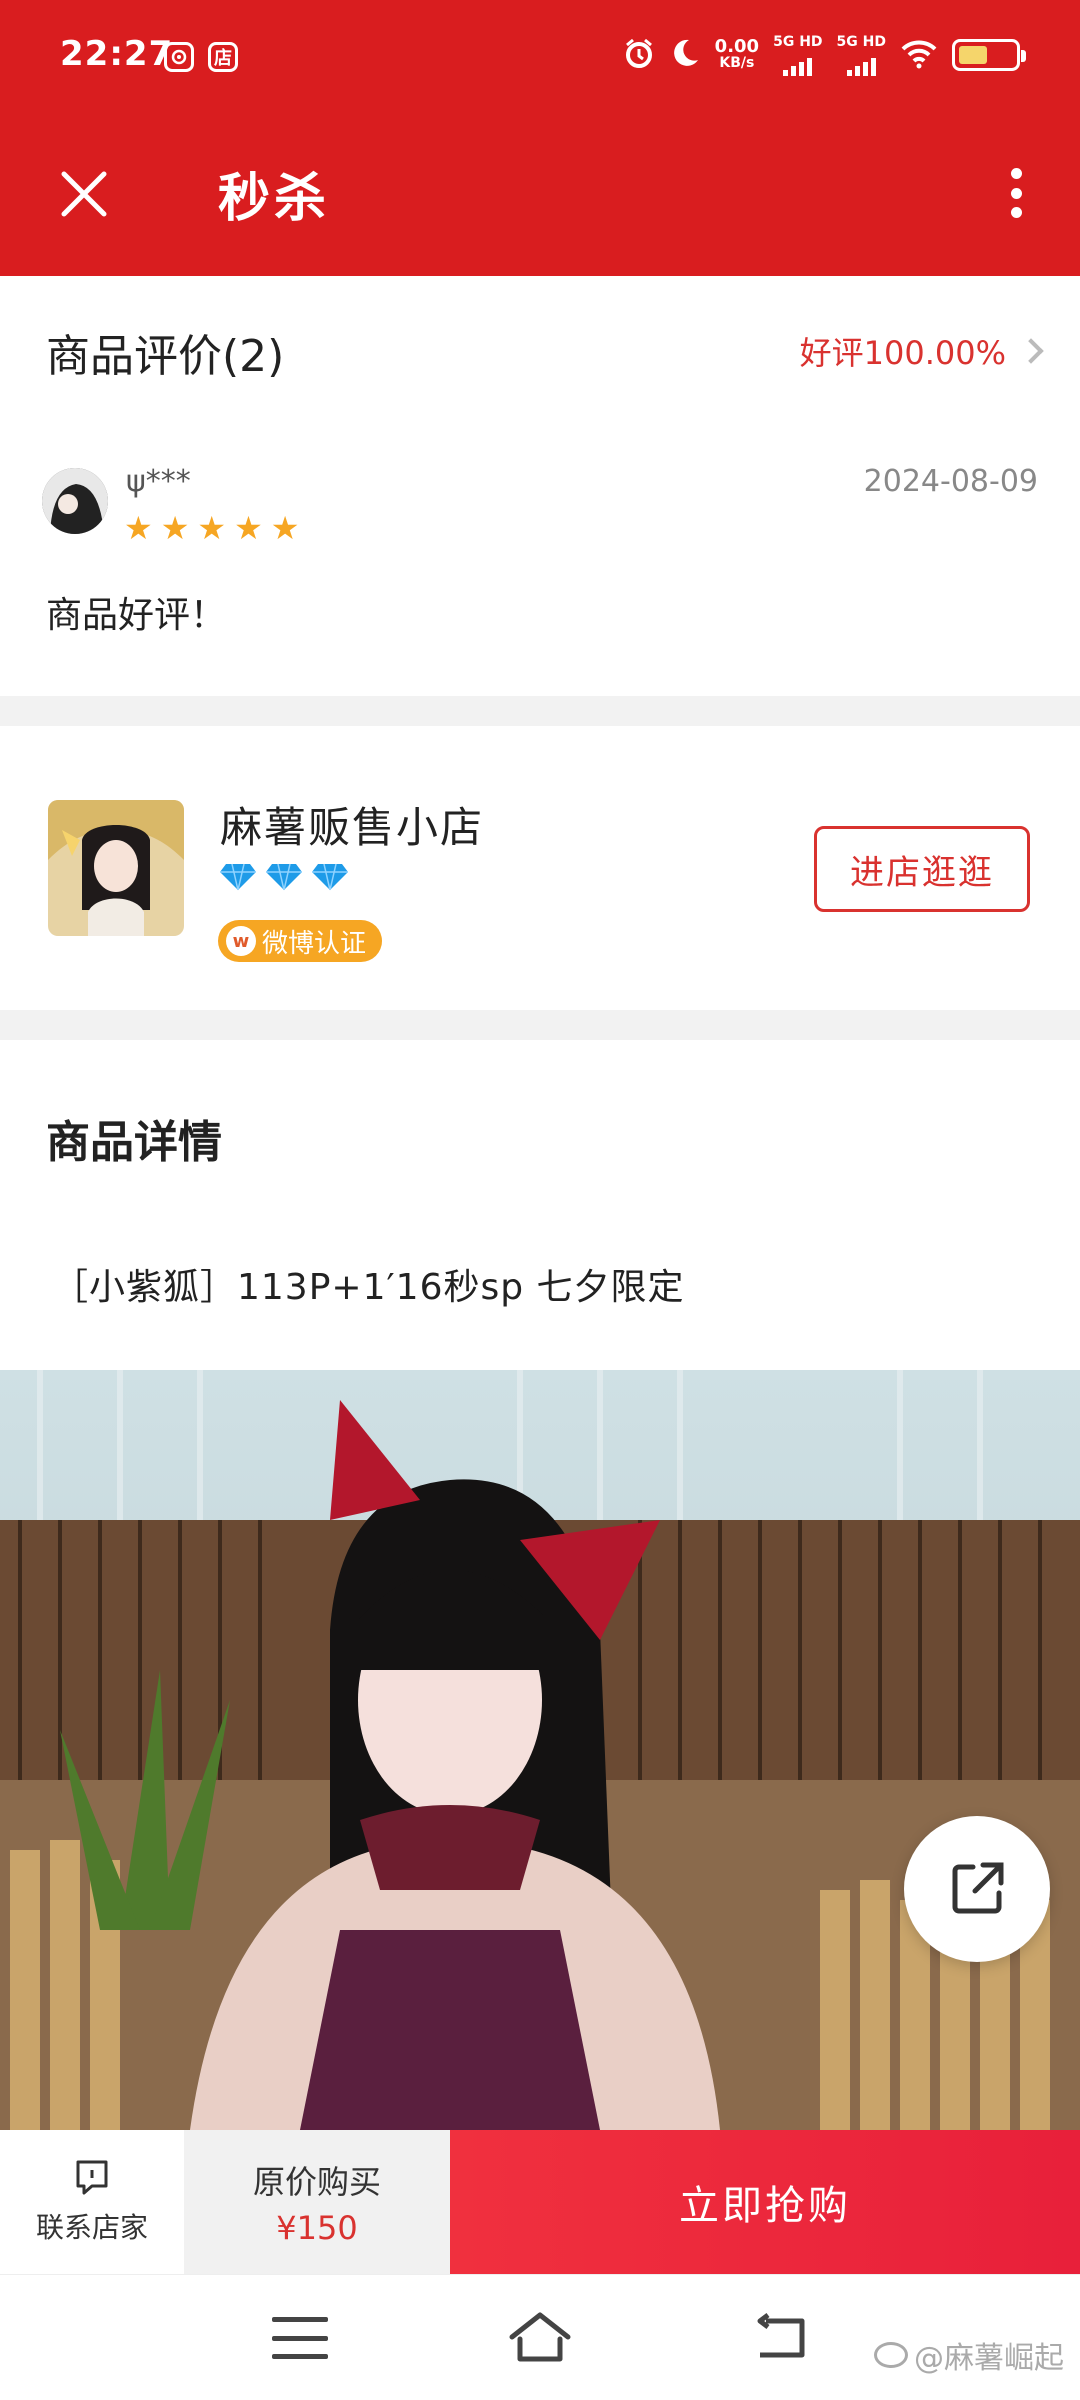 The image size is (1080, 2400). I want to click on status-time: 22:27, so click(117, 54).